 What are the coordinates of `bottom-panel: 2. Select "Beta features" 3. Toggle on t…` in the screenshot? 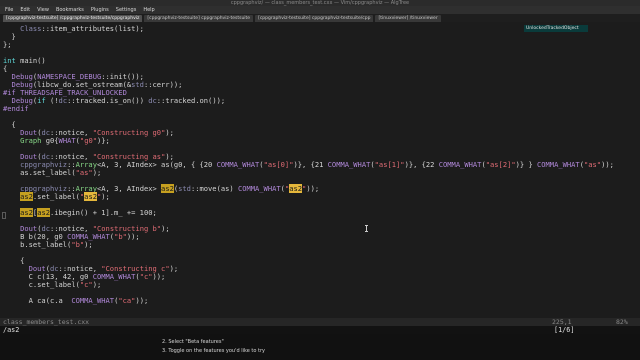 It's located at (320, 347).